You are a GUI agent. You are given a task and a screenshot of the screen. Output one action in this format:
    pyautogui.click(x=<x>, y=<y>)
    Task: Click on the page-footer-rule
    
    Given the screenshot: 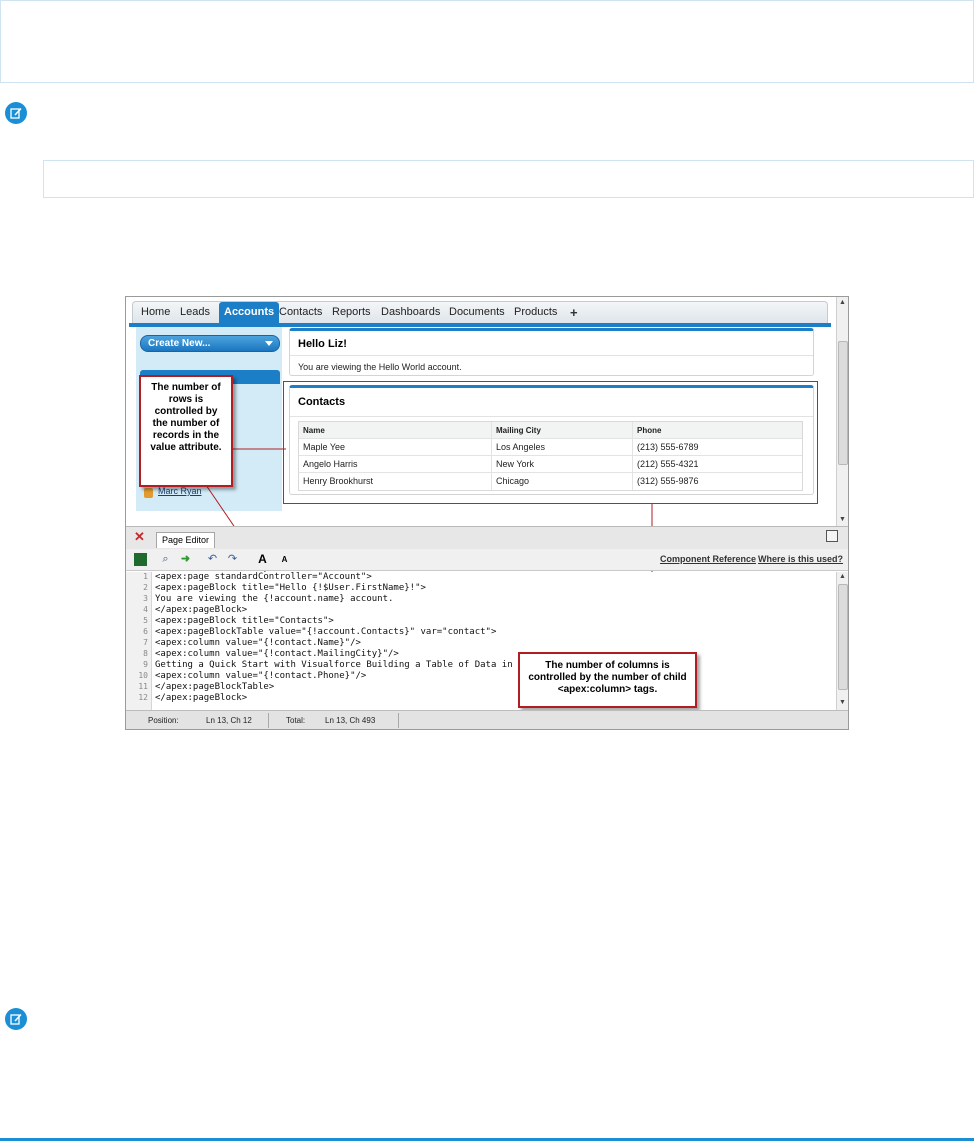 What is the action you would take?
    pyautogui.click(x=487, y=1139)
    